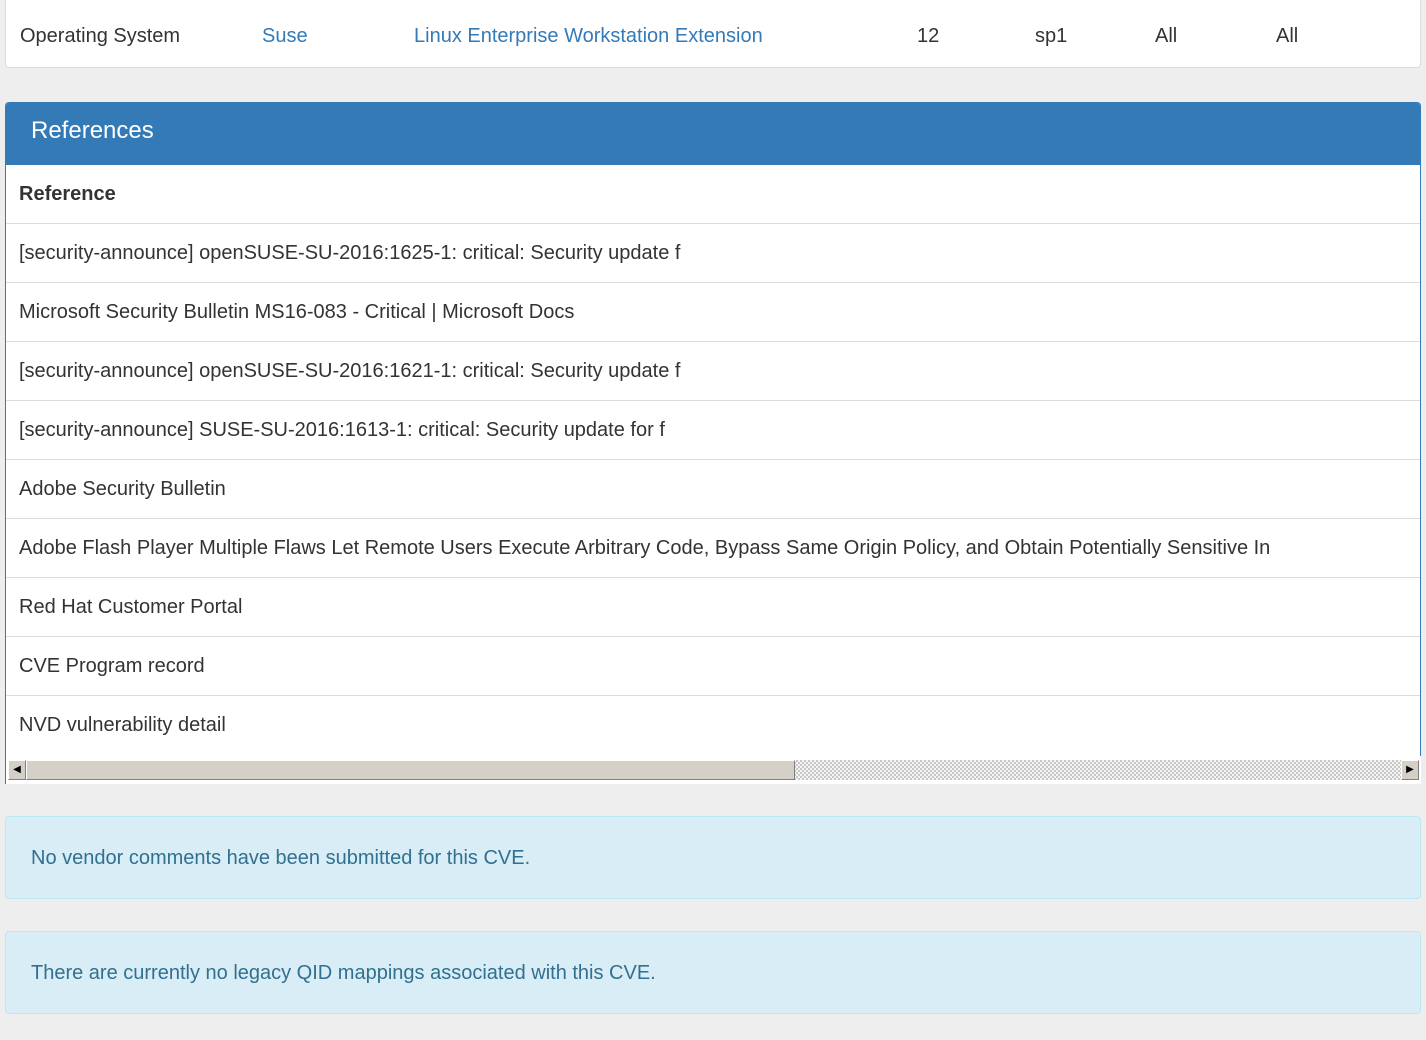 Image resolution: width=1426 pixels, height=1040 pixels. What do you see at coordinates (1410, 770) in the screenshot?
I see `scroll-right-arrow-icon: ▶` at bounding box center [1410, 770].